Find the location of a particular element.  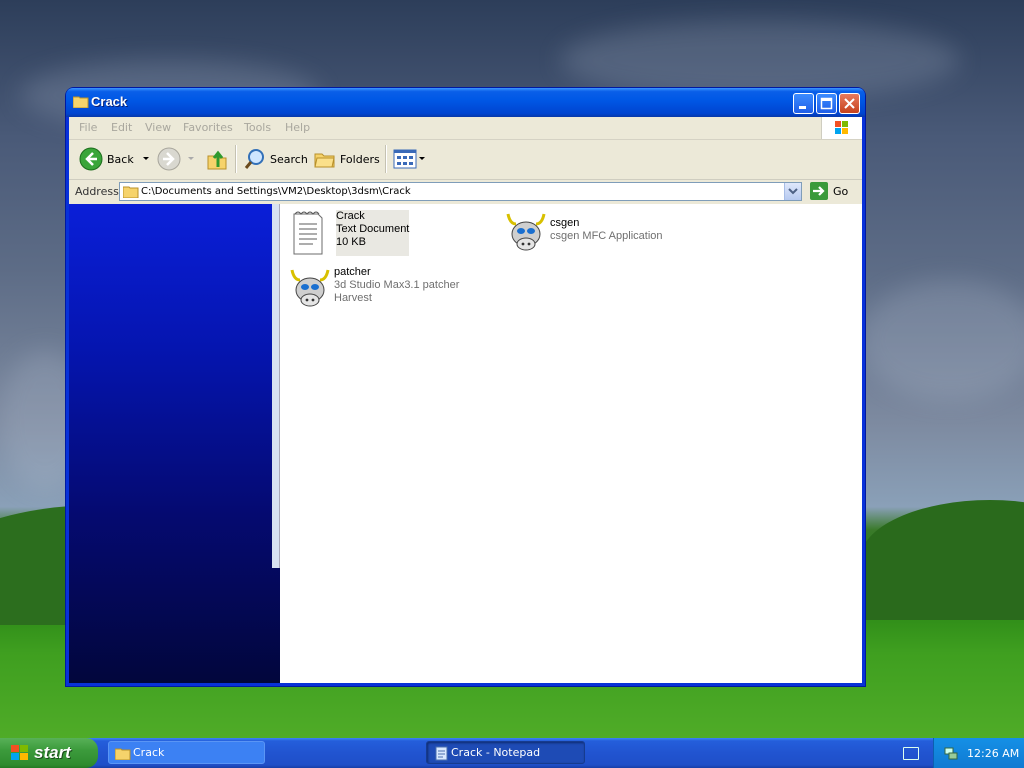

notepad-icon is located at coordinates (441, 753).